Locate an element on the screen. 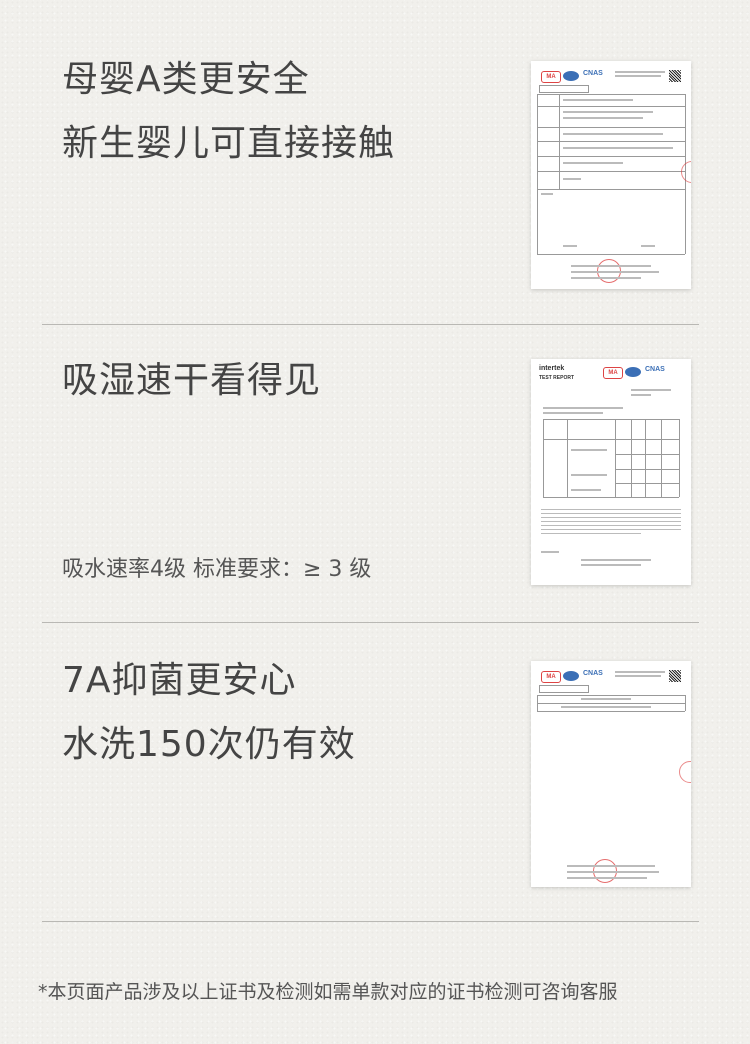 Image resolution: width=750 pixels, height=1044 pixels. certificate-thumbnail-antibacterial: MA CNAS is located at coordinates (611, 774).